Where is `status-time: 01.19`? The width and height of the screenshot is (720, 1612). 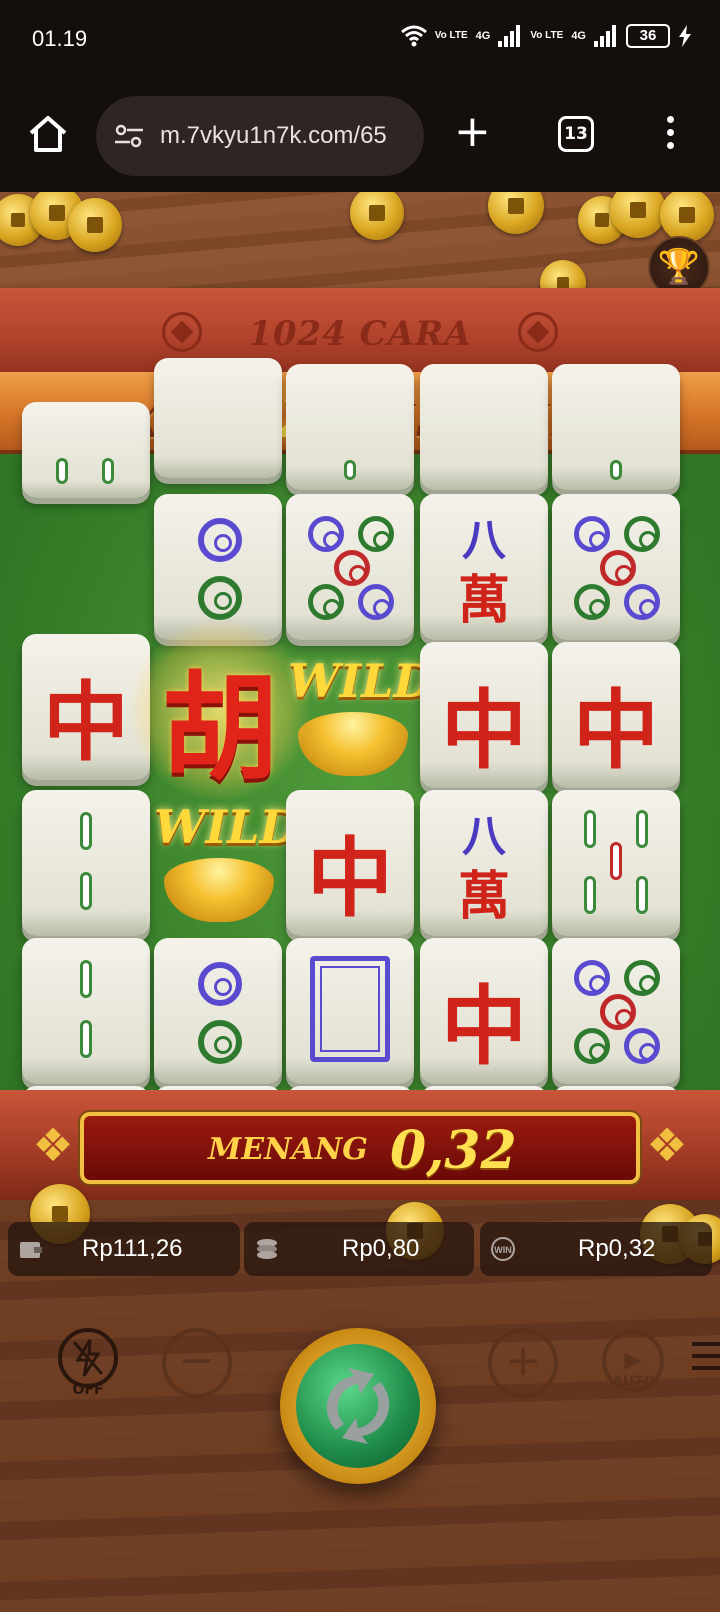 status-time: 01.19 is located at coordinates (60, 38).